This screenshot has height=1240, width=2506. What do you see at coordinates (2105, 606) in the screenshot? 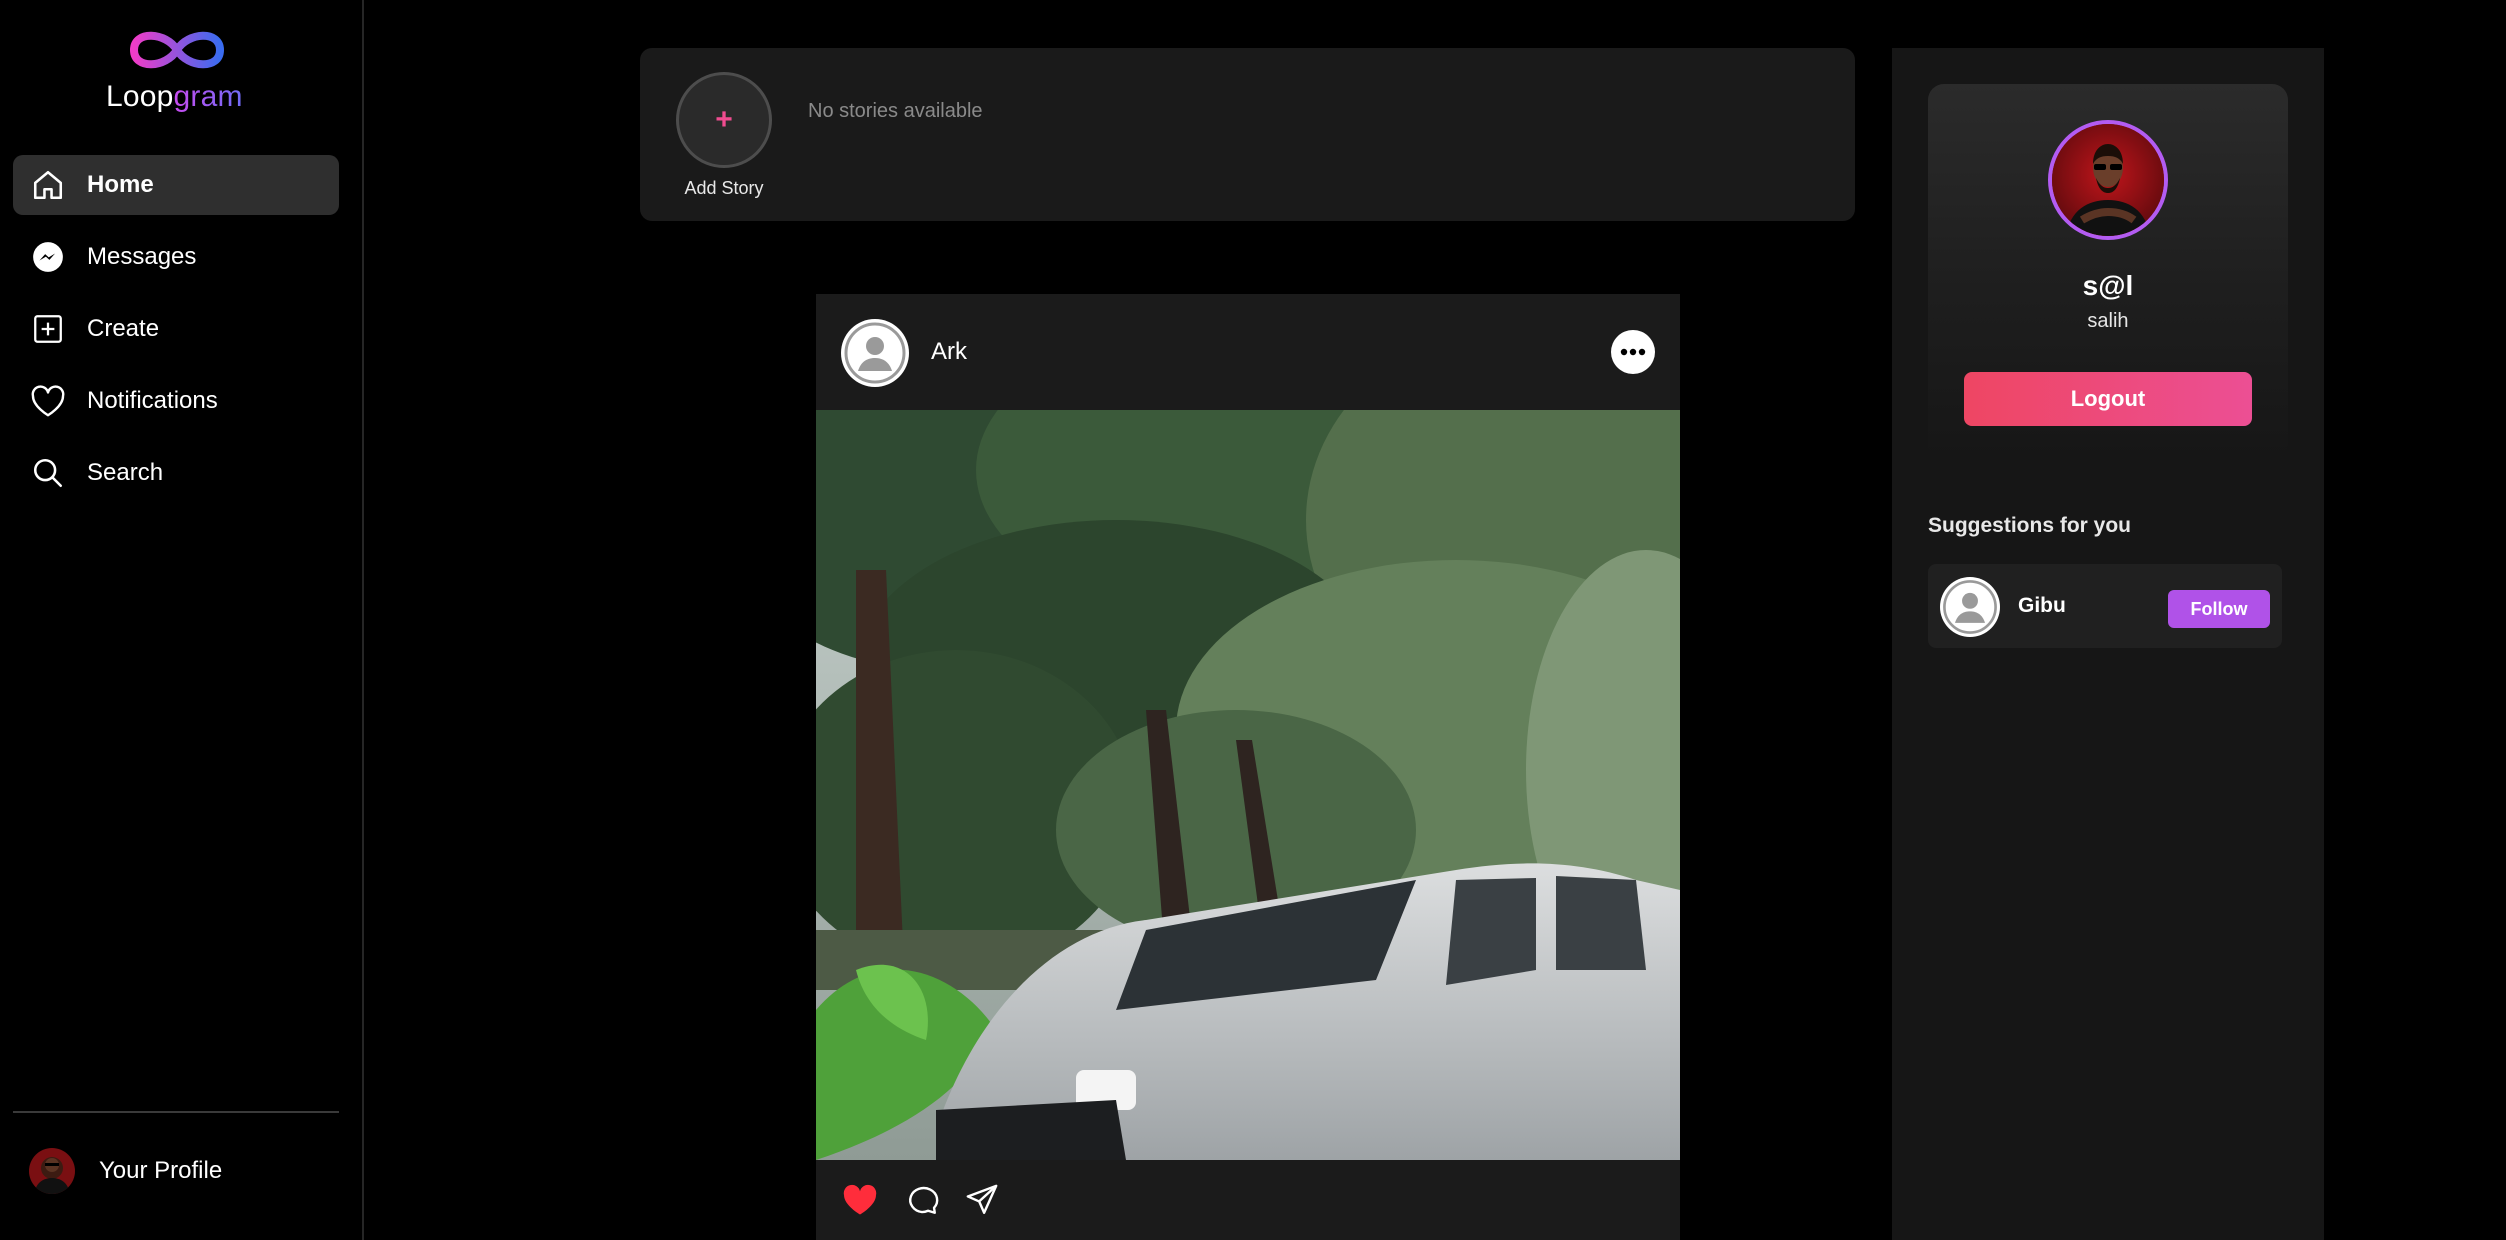
I see `suggestion-item: Gibu Follow` at bounding box center [2105, 606].